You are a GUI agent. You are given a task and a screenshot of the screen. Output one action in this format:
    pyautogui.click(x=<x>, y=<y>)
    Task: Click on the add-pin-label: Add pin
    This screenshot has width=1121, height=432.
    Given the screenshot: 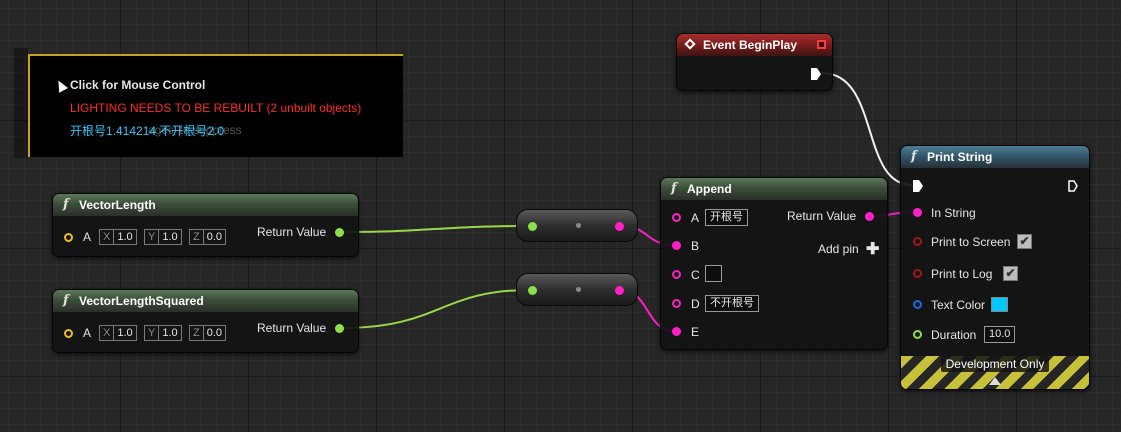 What is the action you would take?
    pyautogui.click(x=838, y=249)
    